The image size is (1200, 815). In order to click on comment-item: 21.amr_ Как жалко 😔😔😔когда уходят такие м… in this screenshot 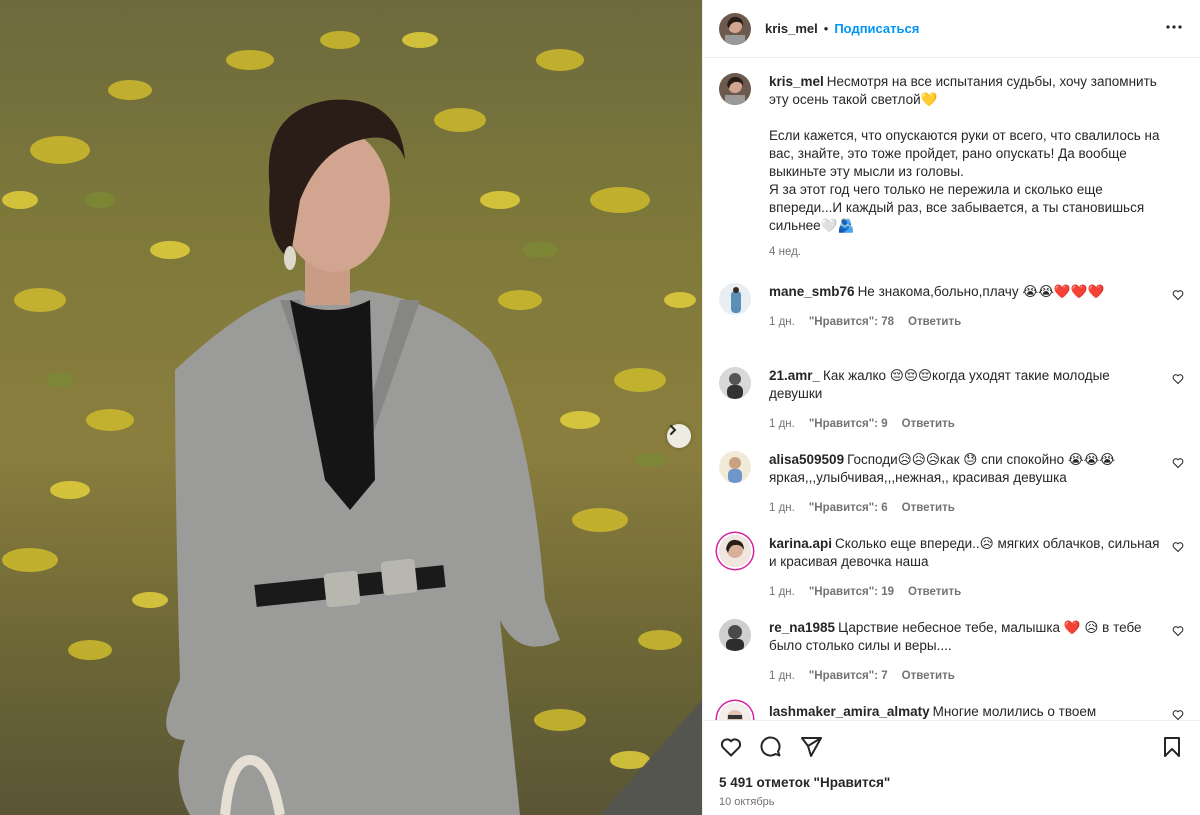, I will do `click(951, 409)`.